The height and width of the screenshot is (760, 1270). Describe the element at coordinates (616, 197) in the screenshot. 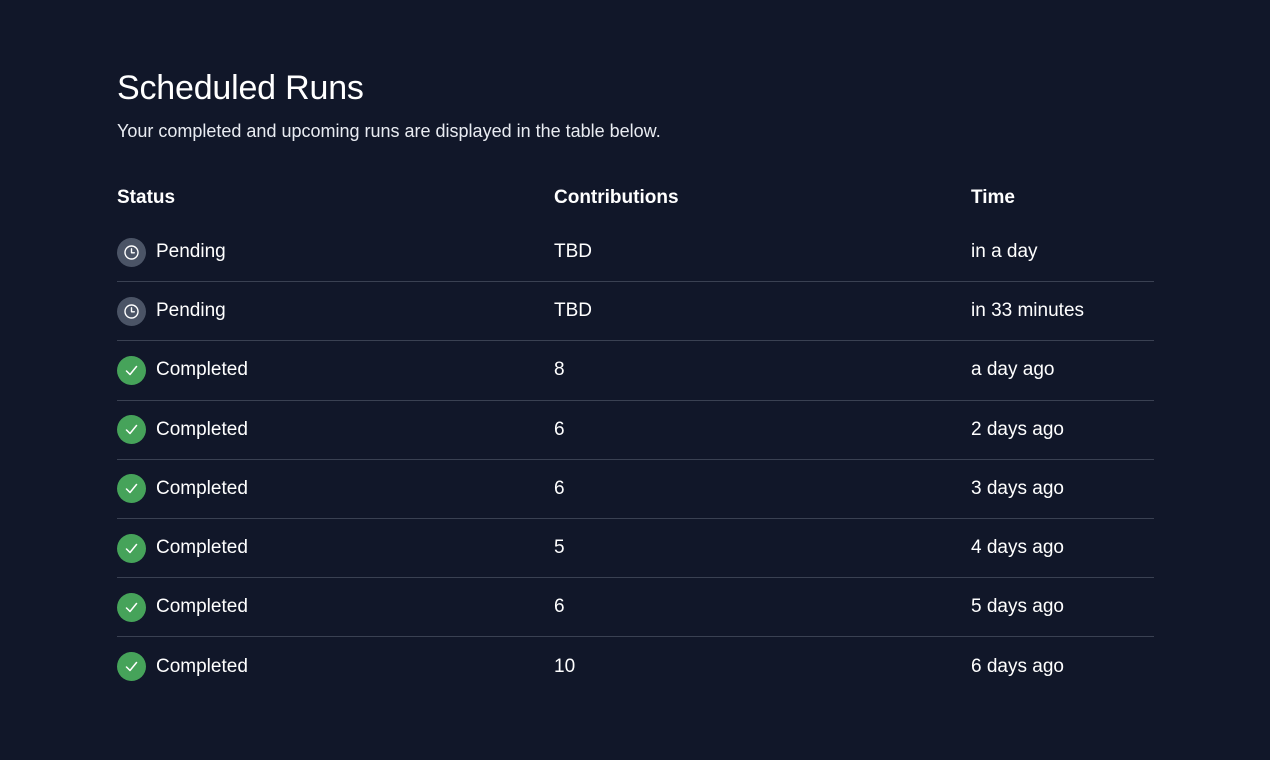

I see `header-contributions: Contributions` at that location.